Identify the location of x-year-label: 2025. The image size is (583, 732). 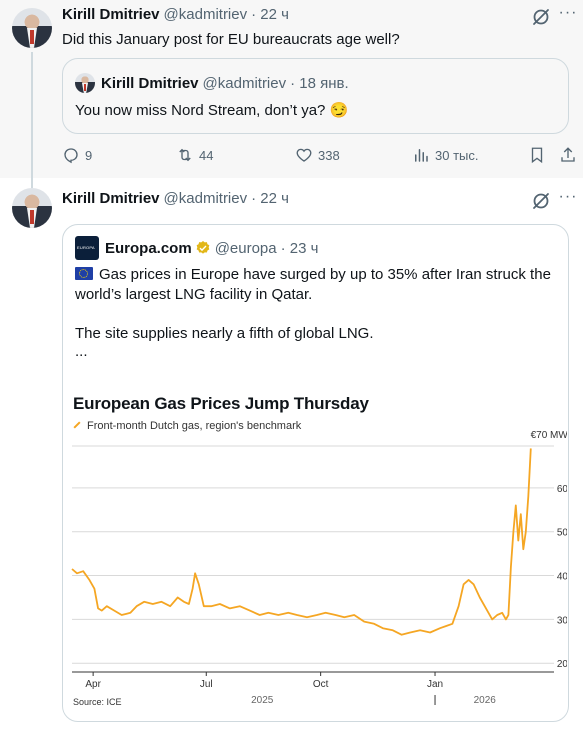
(262, 700).